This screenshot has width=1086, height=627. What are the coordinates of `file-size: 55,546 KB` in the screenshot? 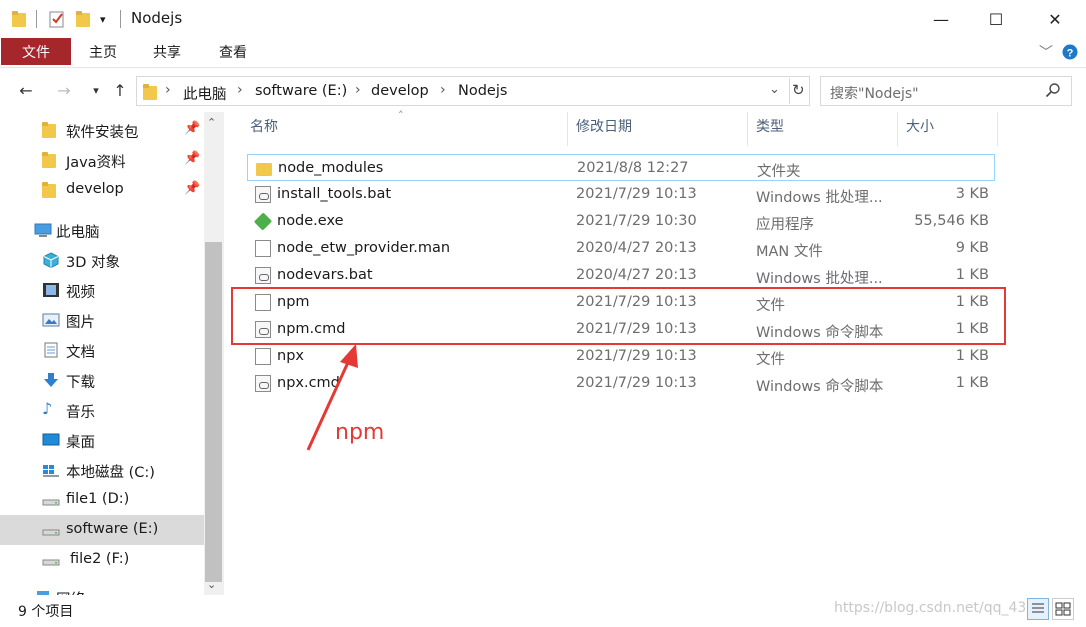 It's located at (951, 221).